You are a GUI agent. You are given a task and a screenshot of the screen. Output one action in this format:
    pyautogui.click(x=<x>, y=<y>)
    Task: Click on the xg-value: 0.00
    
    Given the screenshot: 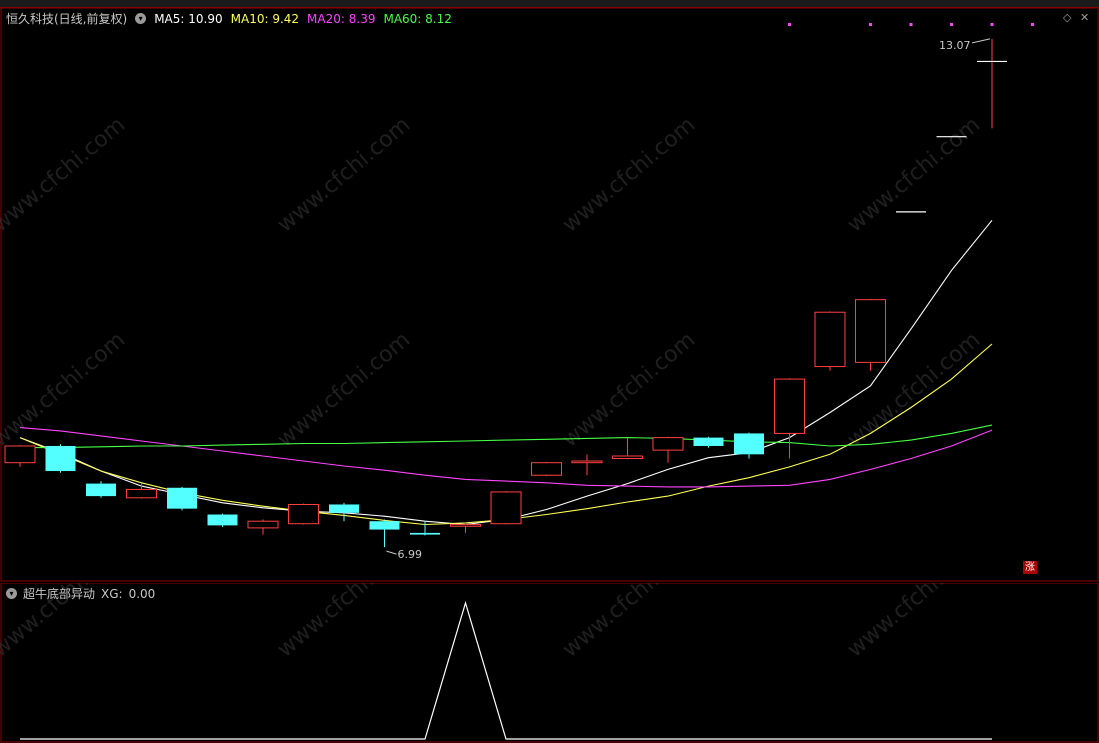 What is the action you would take?
    pyautogui.click(x=142, y=593)
    